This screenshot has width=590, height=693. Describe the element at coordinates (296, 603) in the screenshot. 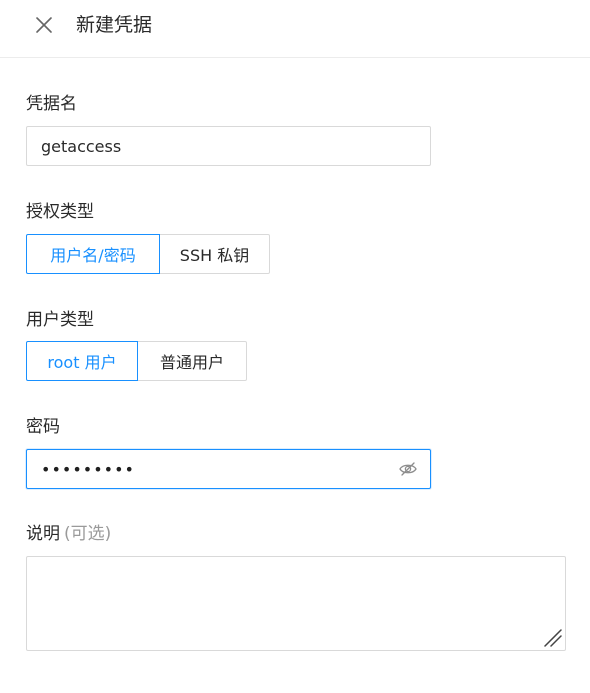

I see `description-textarea` at that location.